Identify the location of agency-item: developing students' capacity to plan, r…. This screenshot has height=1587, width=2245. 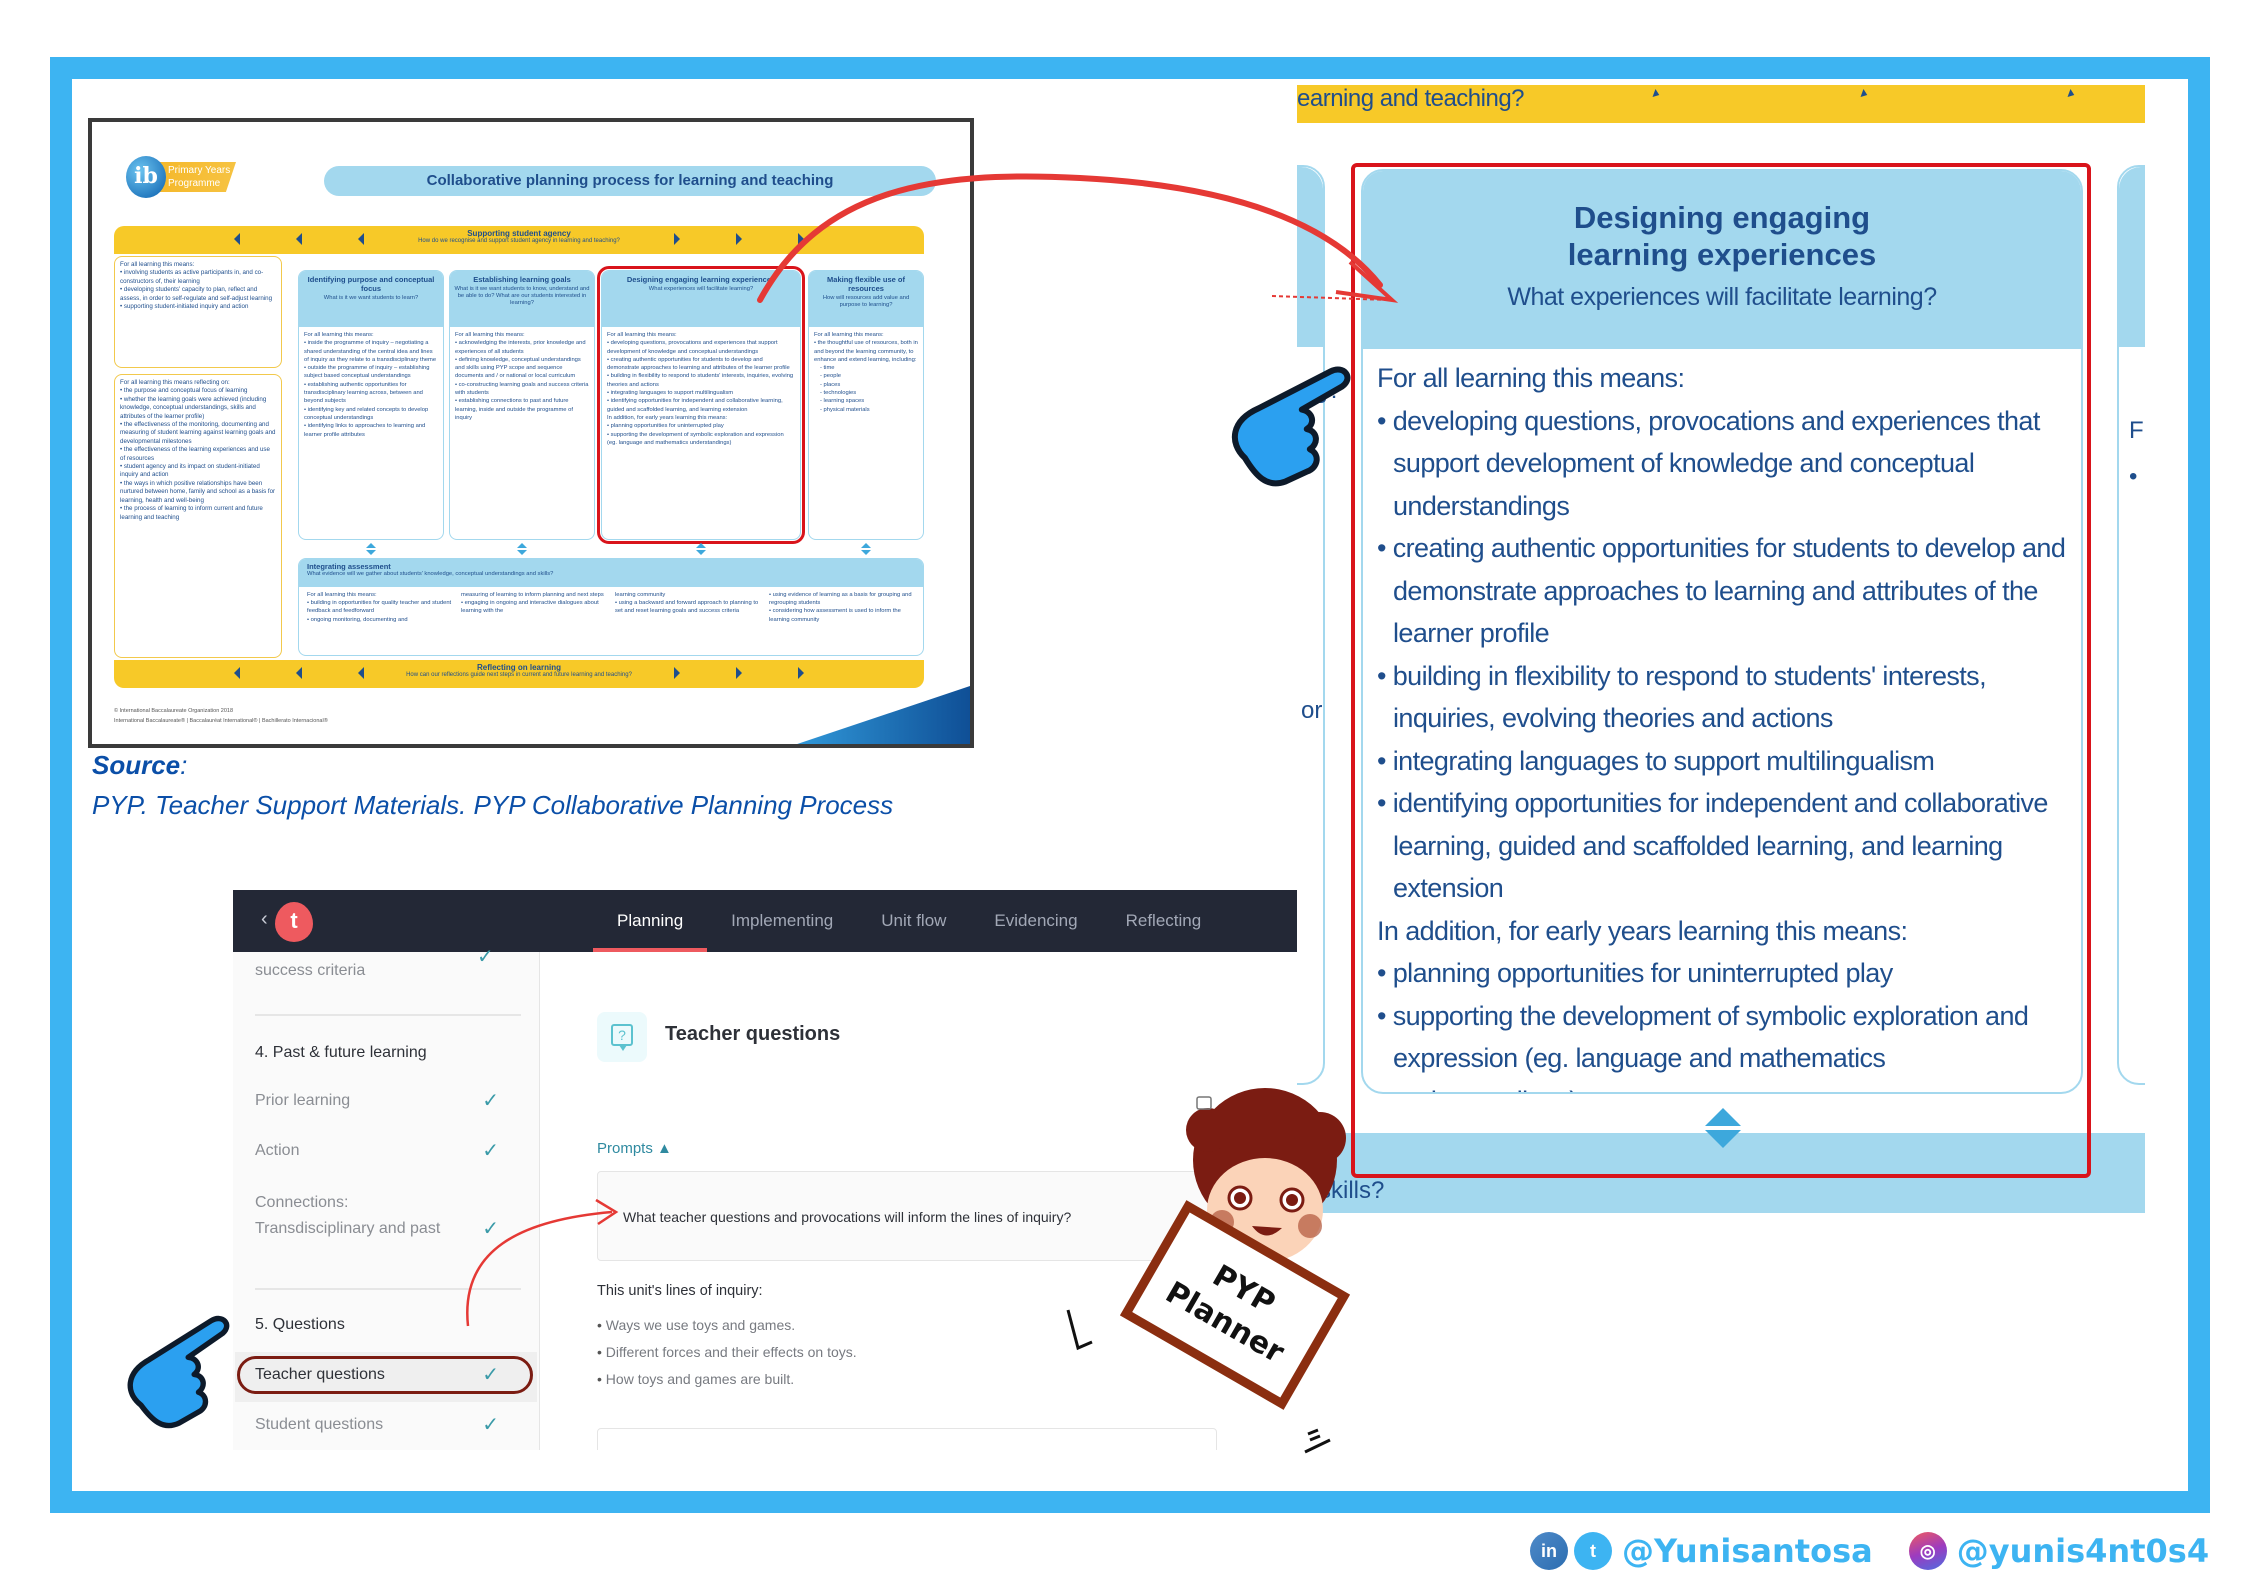
(198, 294).